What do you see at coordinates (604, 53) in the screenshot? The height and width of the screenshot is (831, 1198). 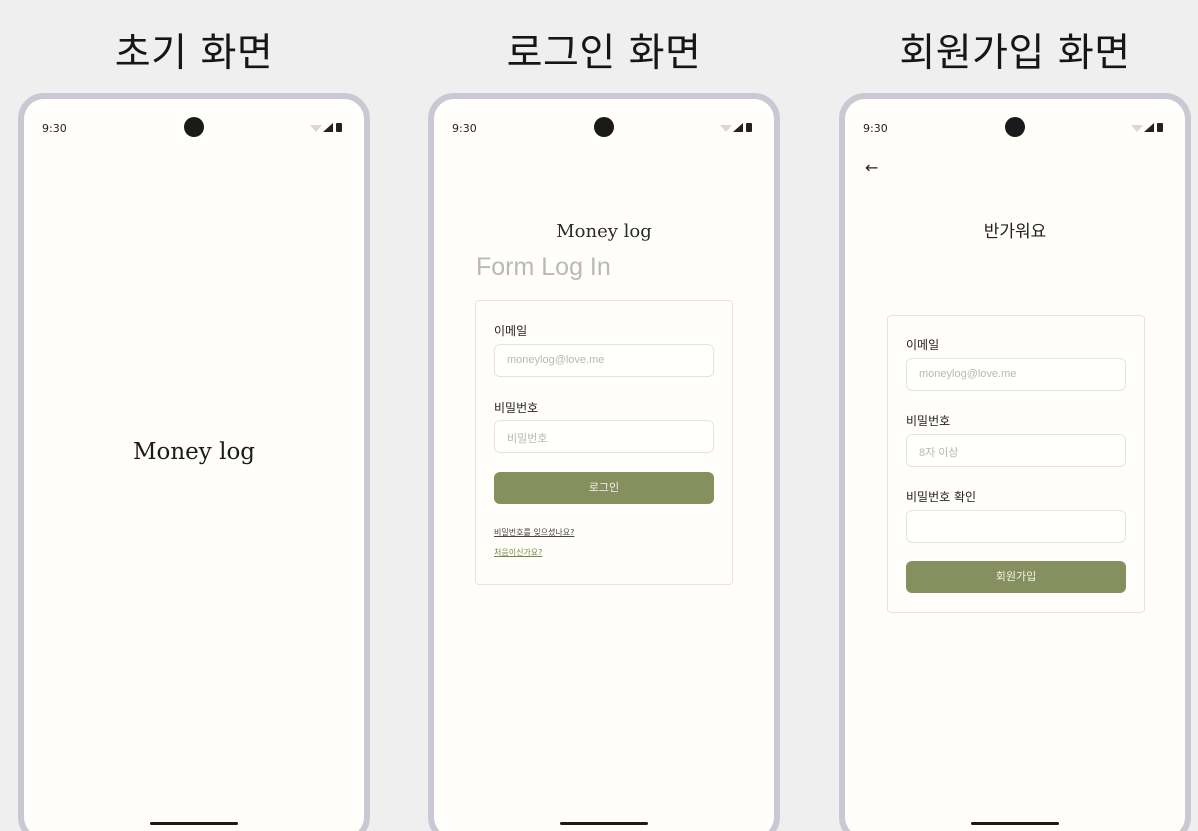 I see `login-screen-heading: 로그인 화면` at bounding box center [604, 53].